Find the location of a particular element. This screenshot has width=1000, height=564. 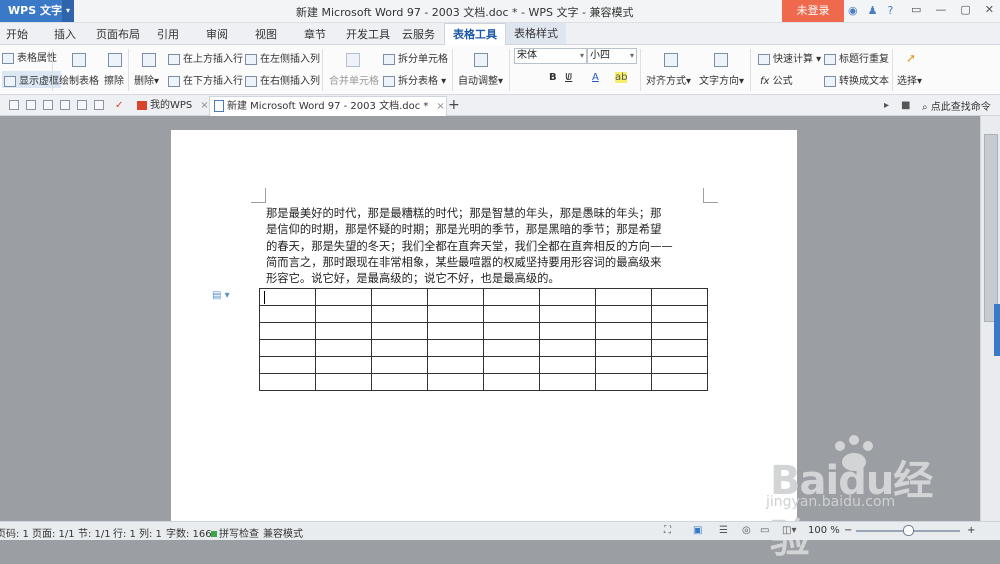

formula-button: fx 公式 is located at coordinates (776, 79).